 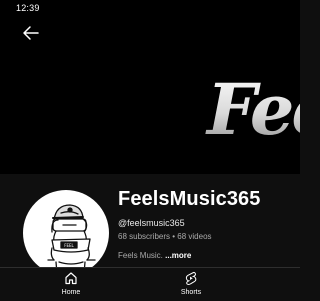 What do you see at coordinates (71, 278) in the screenshot?
I see `home-icon` at bounding box center [71, 278].